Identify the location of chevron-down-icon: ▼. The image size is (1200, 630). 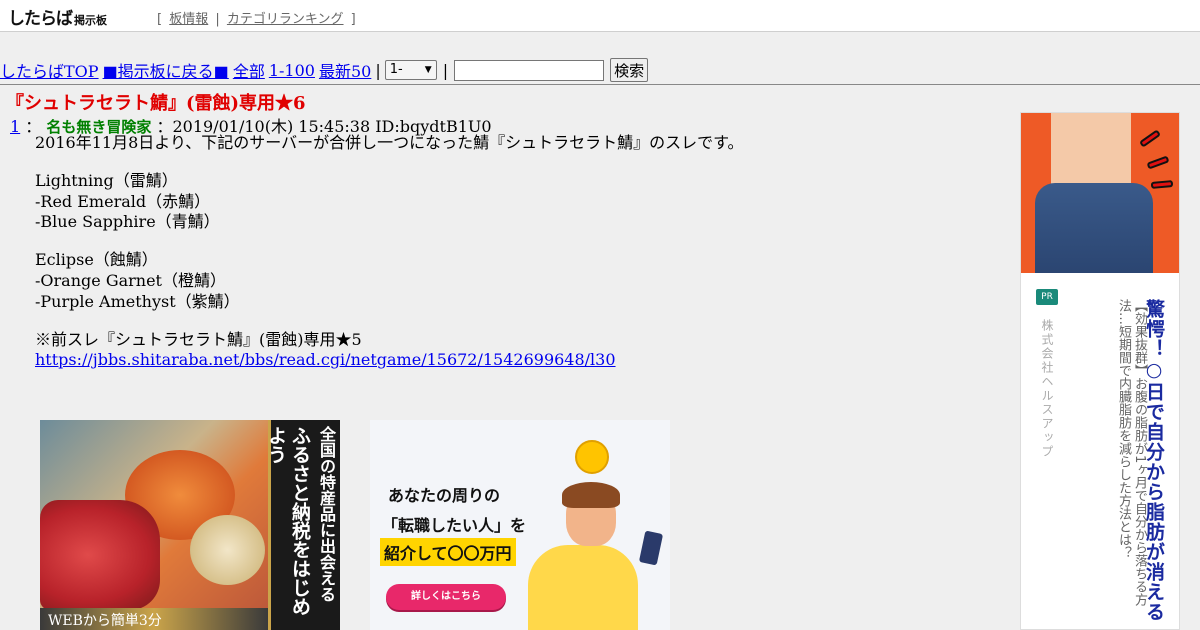
(428, 70).